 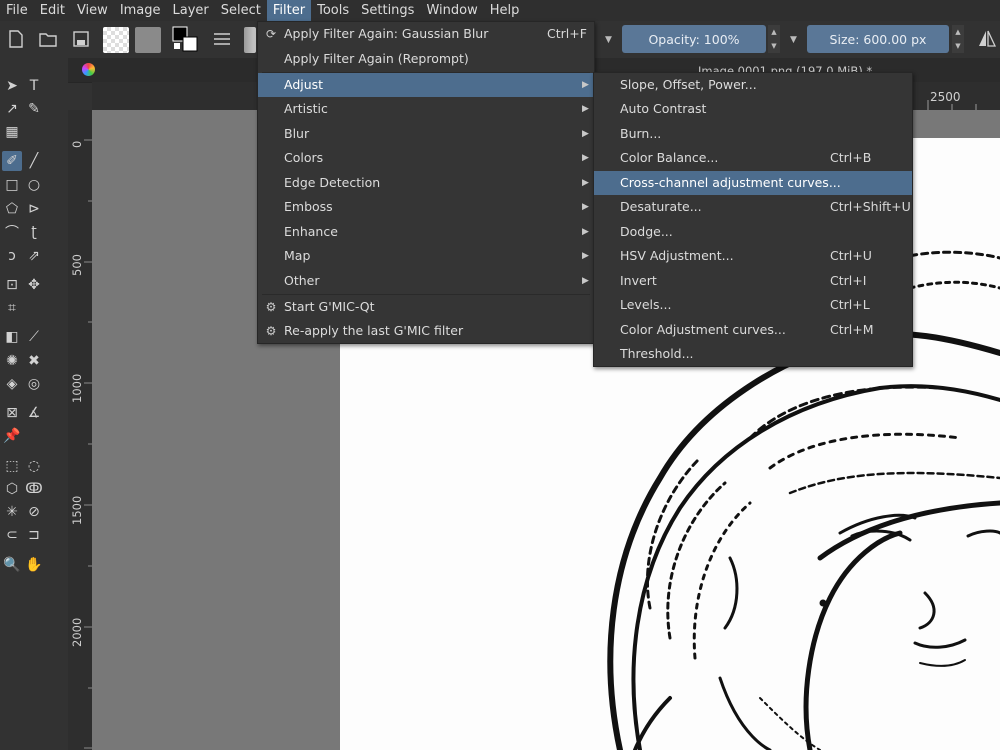 I want to click on text-tool-icon: T, so click(x=34, y=86).